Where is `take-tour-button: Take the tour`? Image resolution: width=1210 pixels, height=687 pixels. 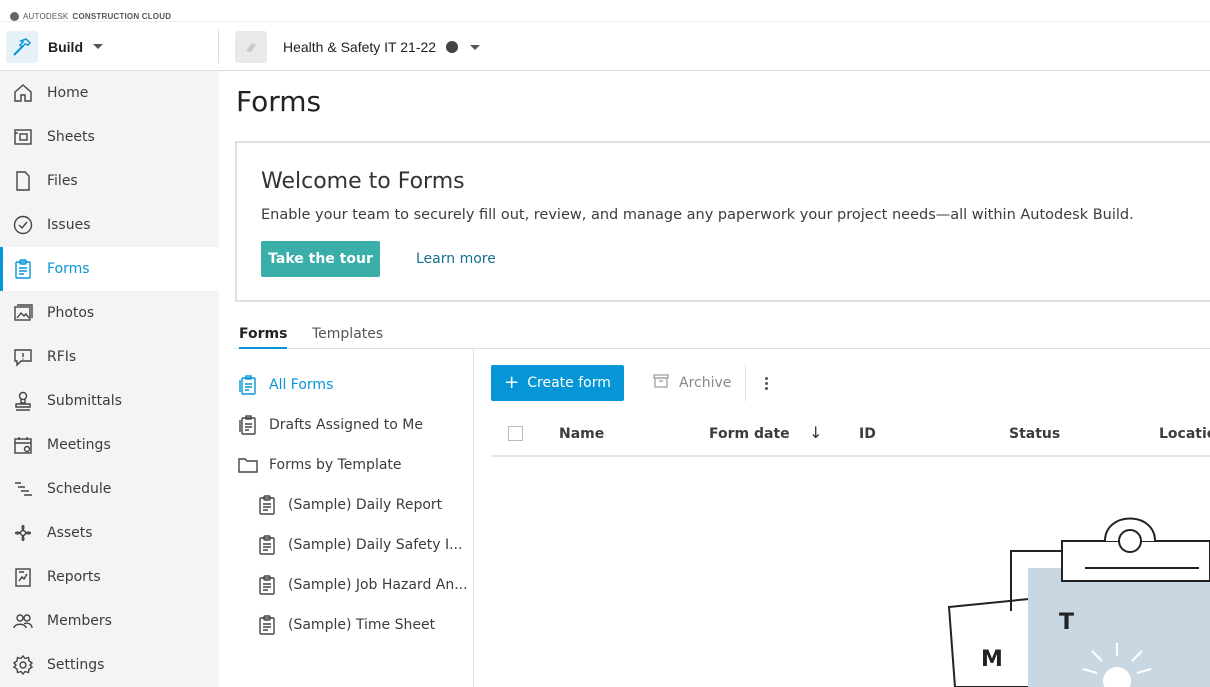 take-tour-button: Take the tour is located at coordinates (320, 259).